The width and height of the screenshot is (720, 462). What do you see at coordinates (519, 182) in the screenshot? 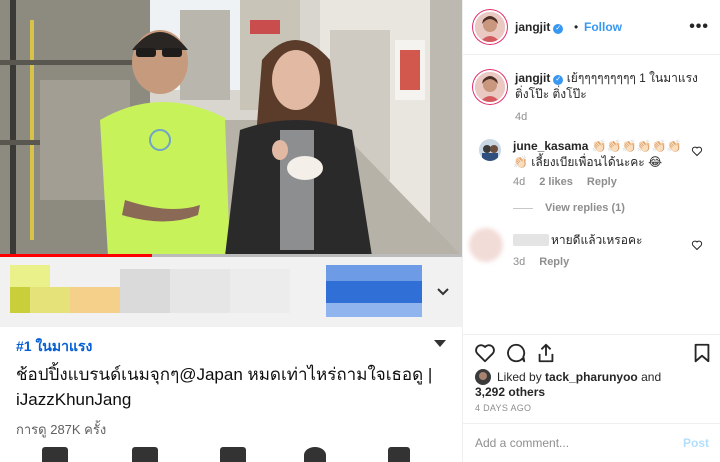
I see `comment-timestamp: 4d` at bounding box center [519, 182].